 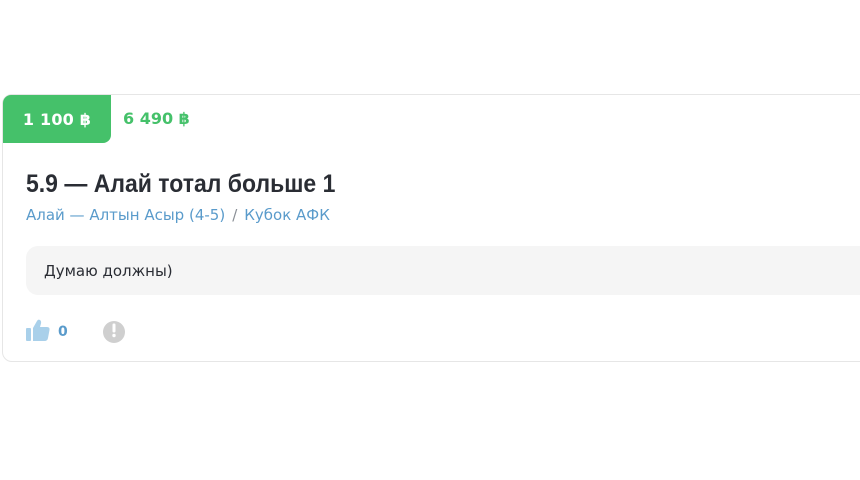 What do you see at coordinates (38, 332) in the screenshot?
I see `thumbs-up-icon` at bounding box center [38, 332].